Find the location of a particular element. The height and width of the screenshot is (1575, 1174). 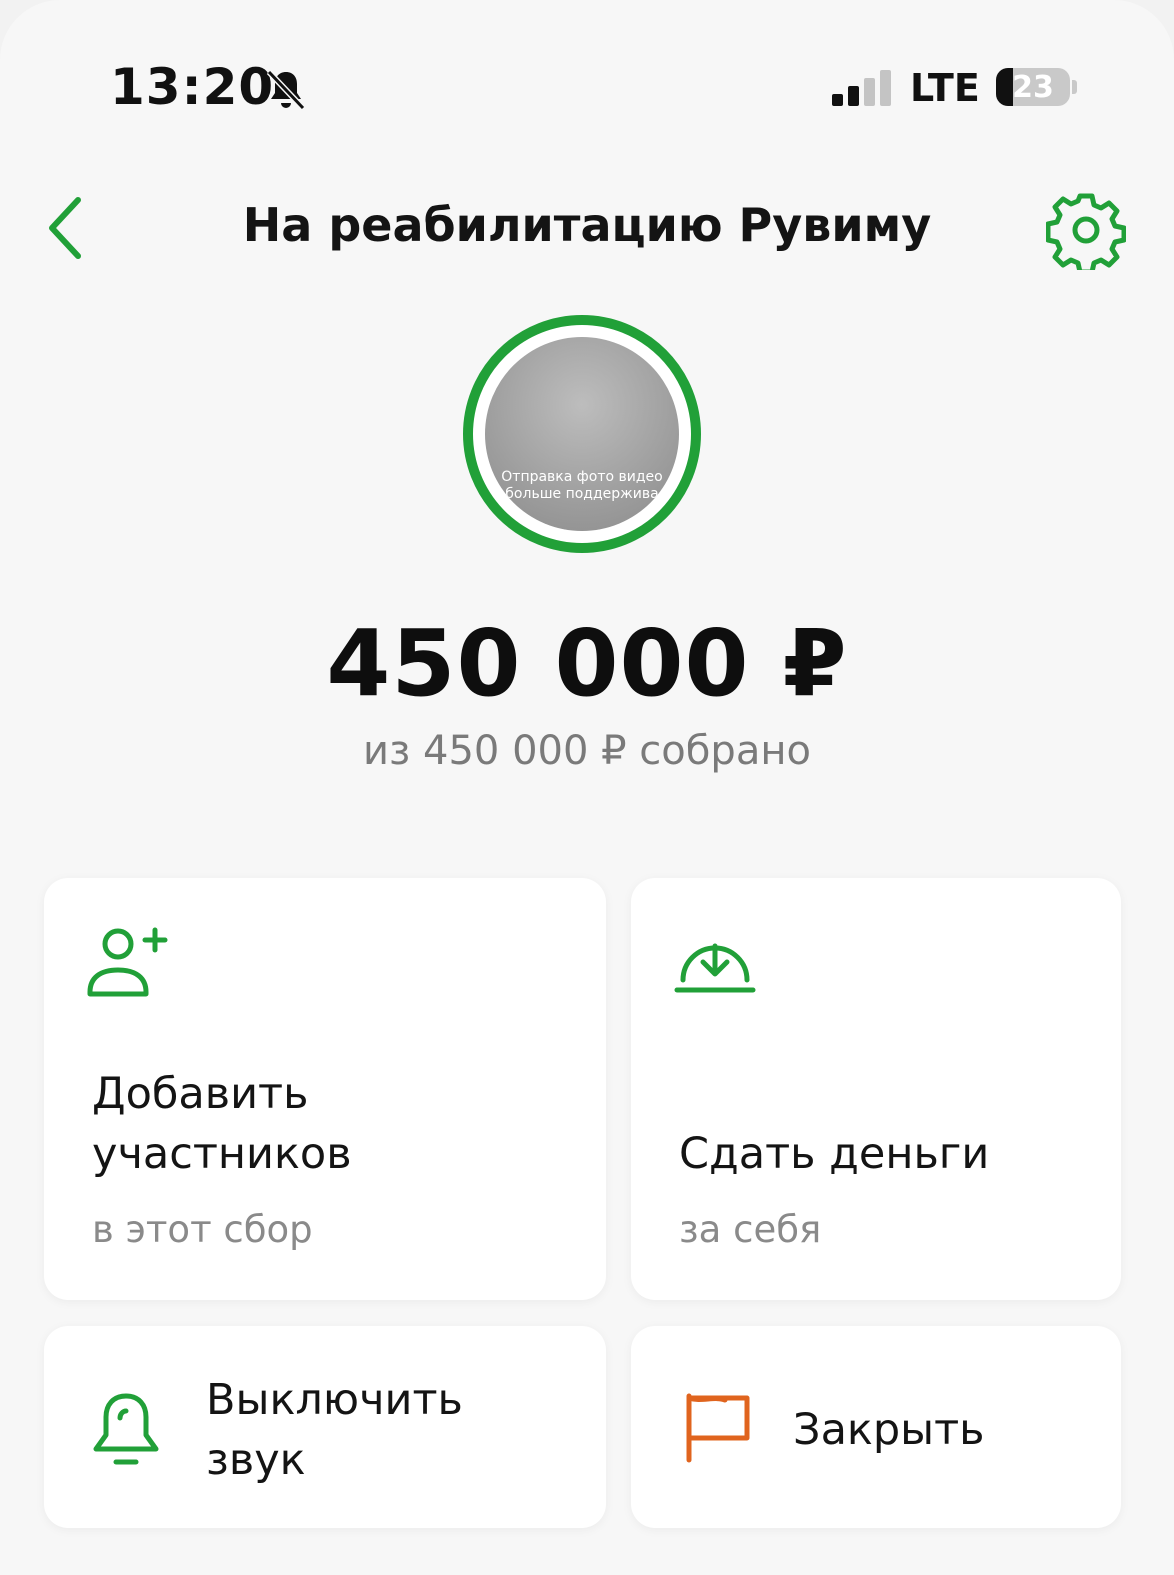

flag-icon is located at coordinates (718, 1428).